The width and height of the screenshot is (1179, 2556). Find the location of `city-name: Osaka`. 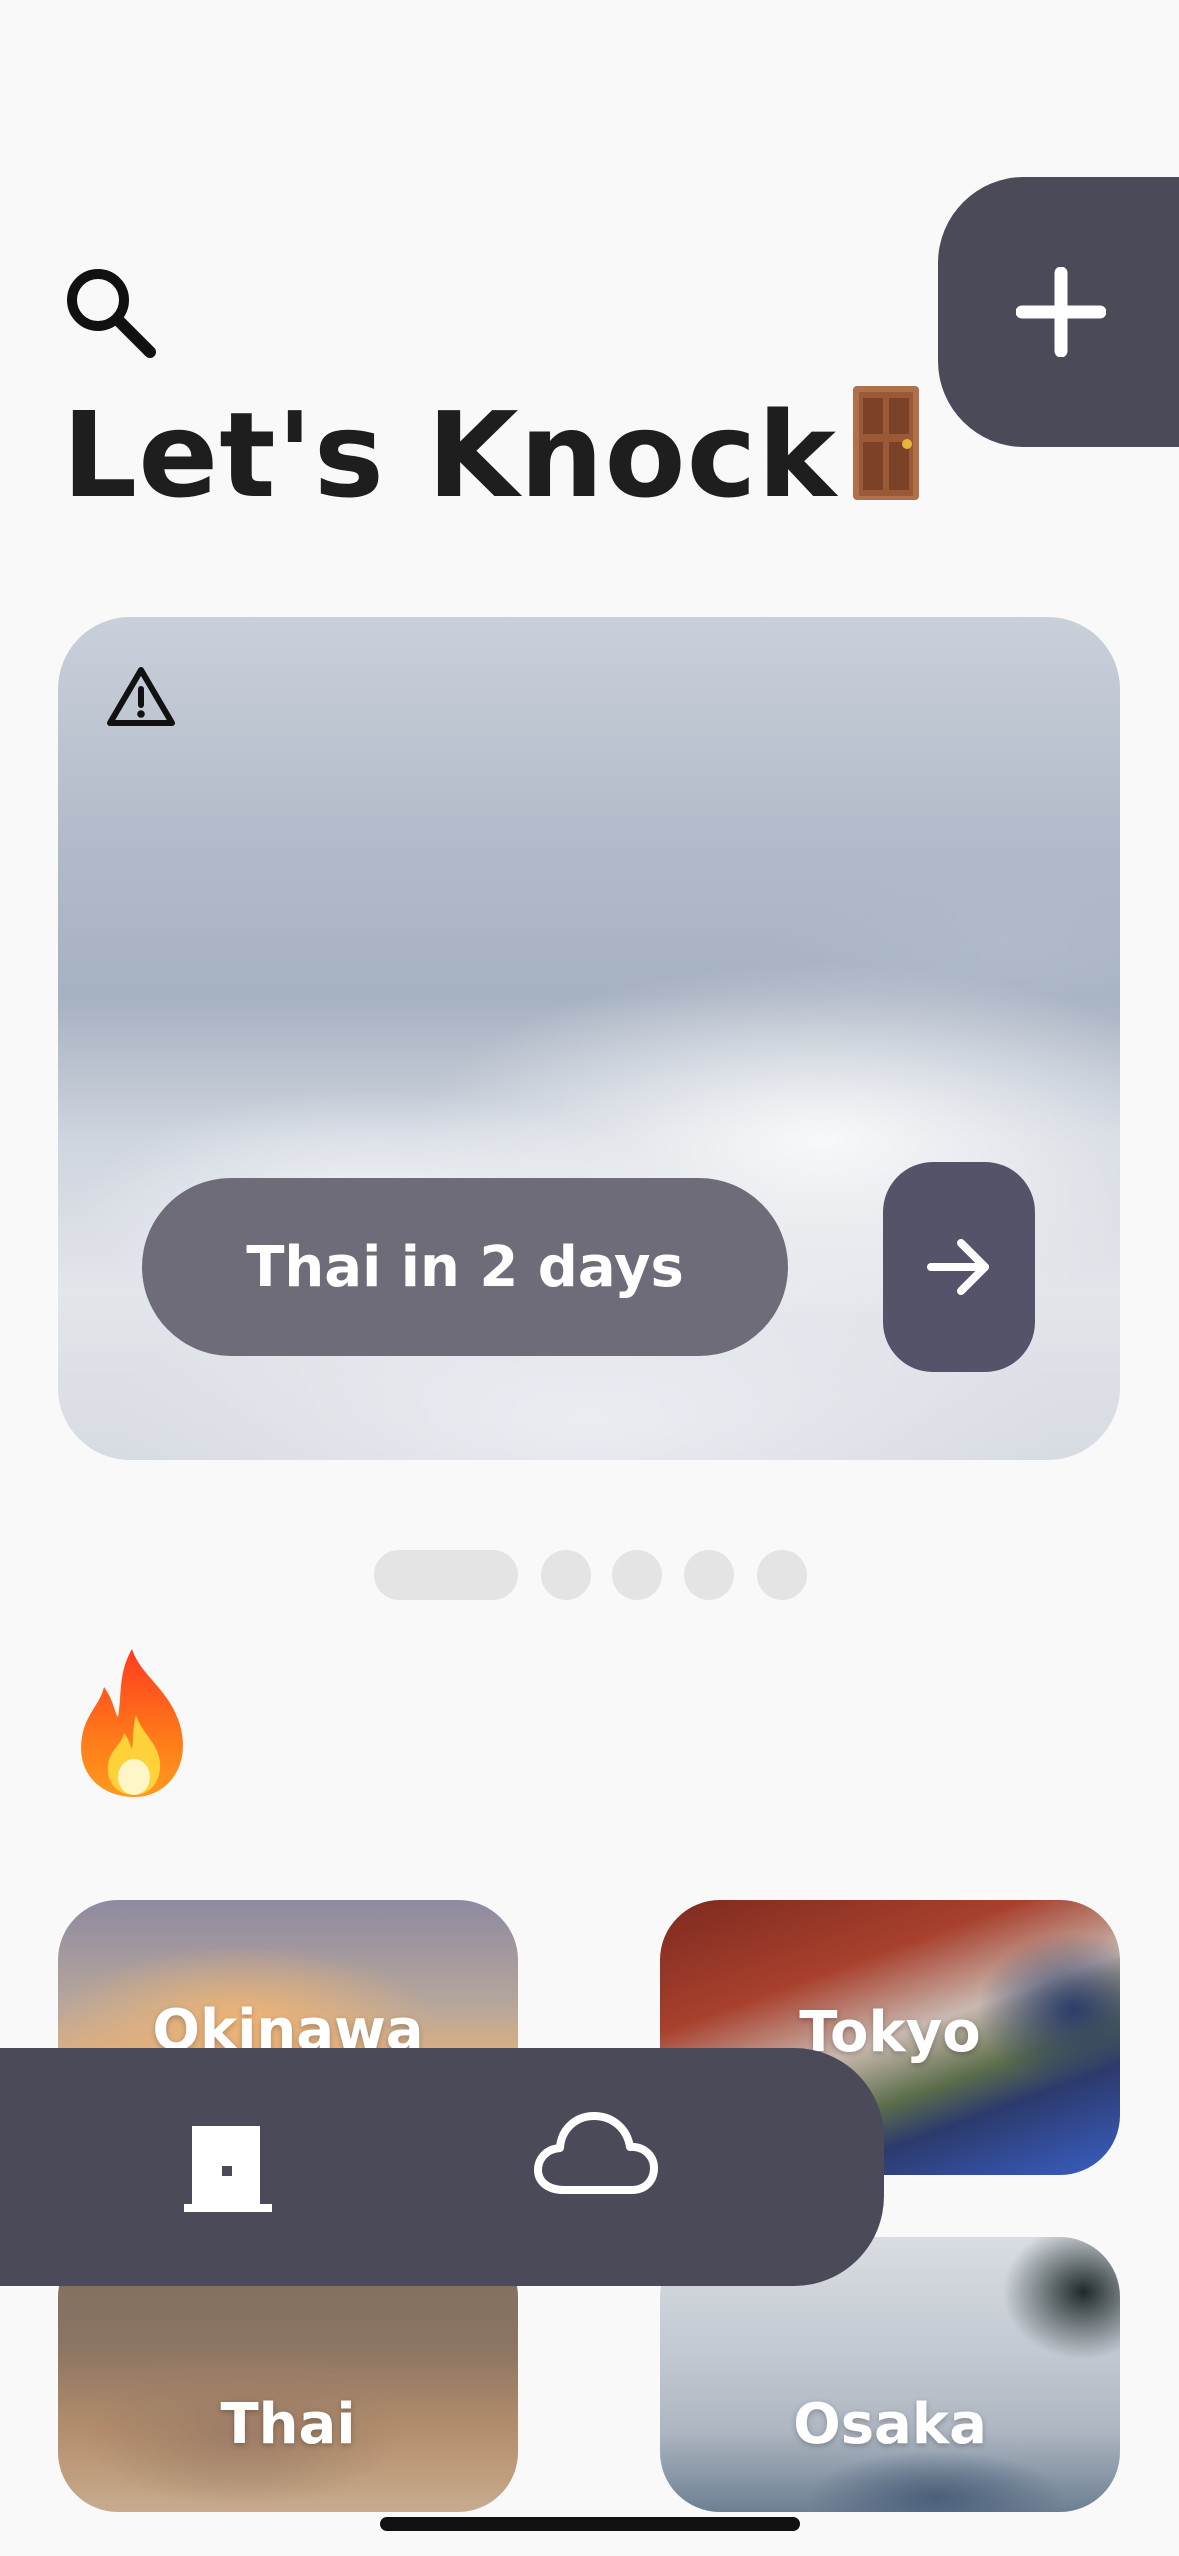

city-name: Osaka is located at coordinates (890, 2424).